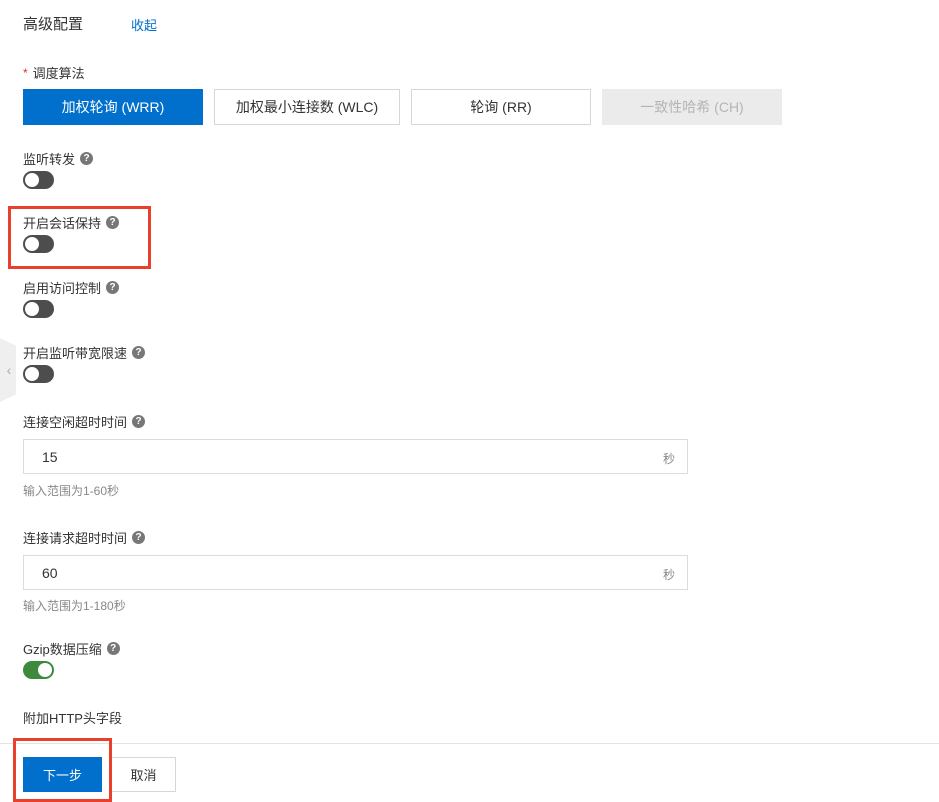 This screenshot has width=939, height=802. I want to click on request-timeout-label-row: 连接请求超时时间 ?, so click(84, 537).